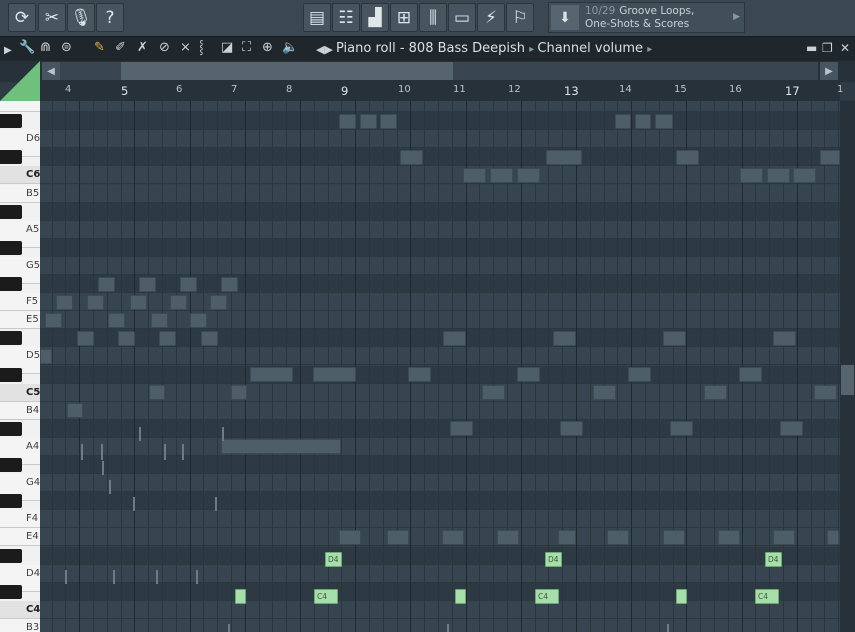 The width and height of the screenshot is (855, 632). Describe the element at coordinates (440, 92) in the screenshot. I see `timeline-ruler` at that location.